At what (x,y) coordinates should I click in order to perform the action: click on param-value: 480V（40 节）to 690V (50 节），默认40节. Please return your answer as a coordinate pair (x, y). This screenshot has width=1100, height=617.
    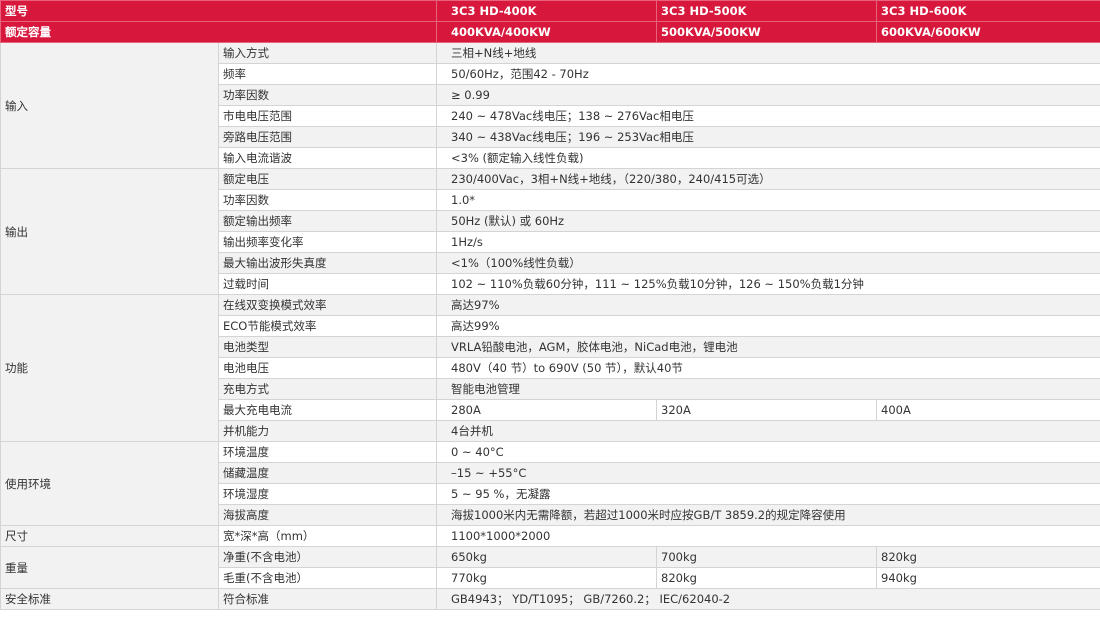
    Looking at the image, I should click on (768, 368).